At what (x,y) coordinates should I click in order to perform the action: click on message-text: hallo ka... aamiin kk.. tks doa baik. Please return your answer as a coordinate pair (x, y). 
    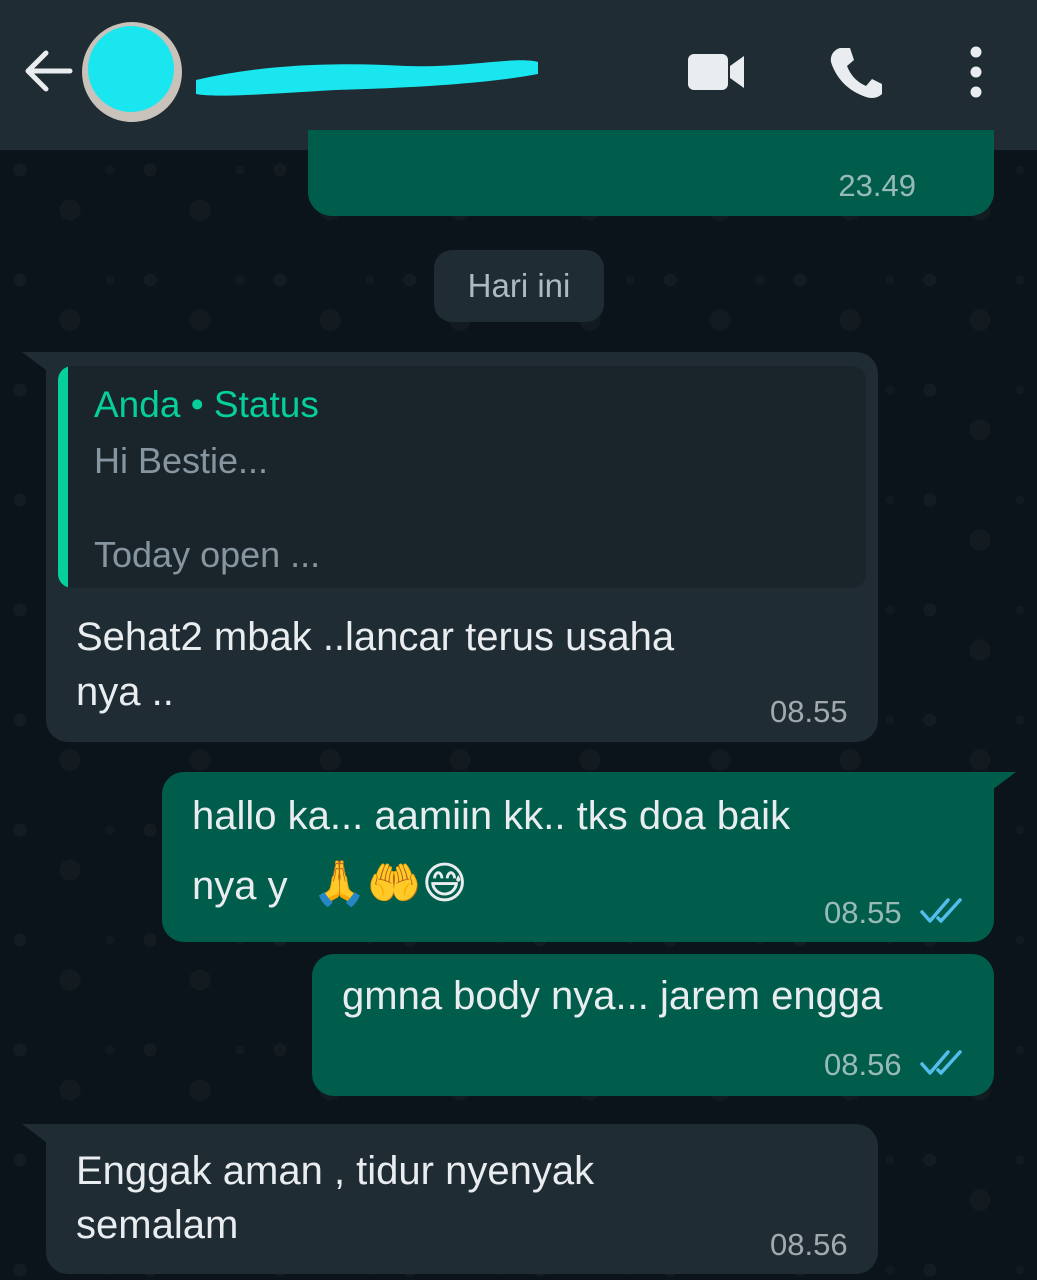
    Looking at the image, I should click on (491, 816).